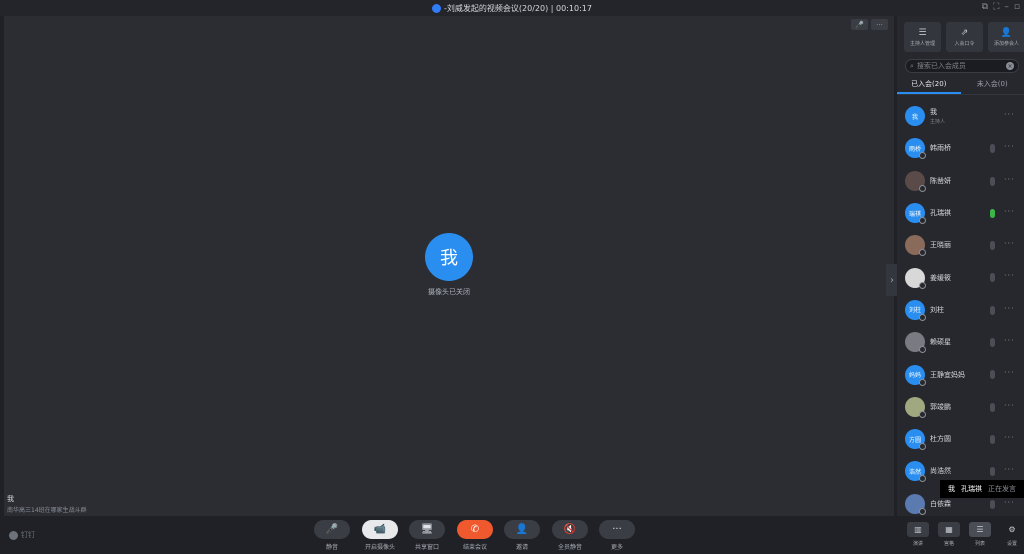  I want to click on mute-all-button: 🔇 全员静音, so click(570, 535).